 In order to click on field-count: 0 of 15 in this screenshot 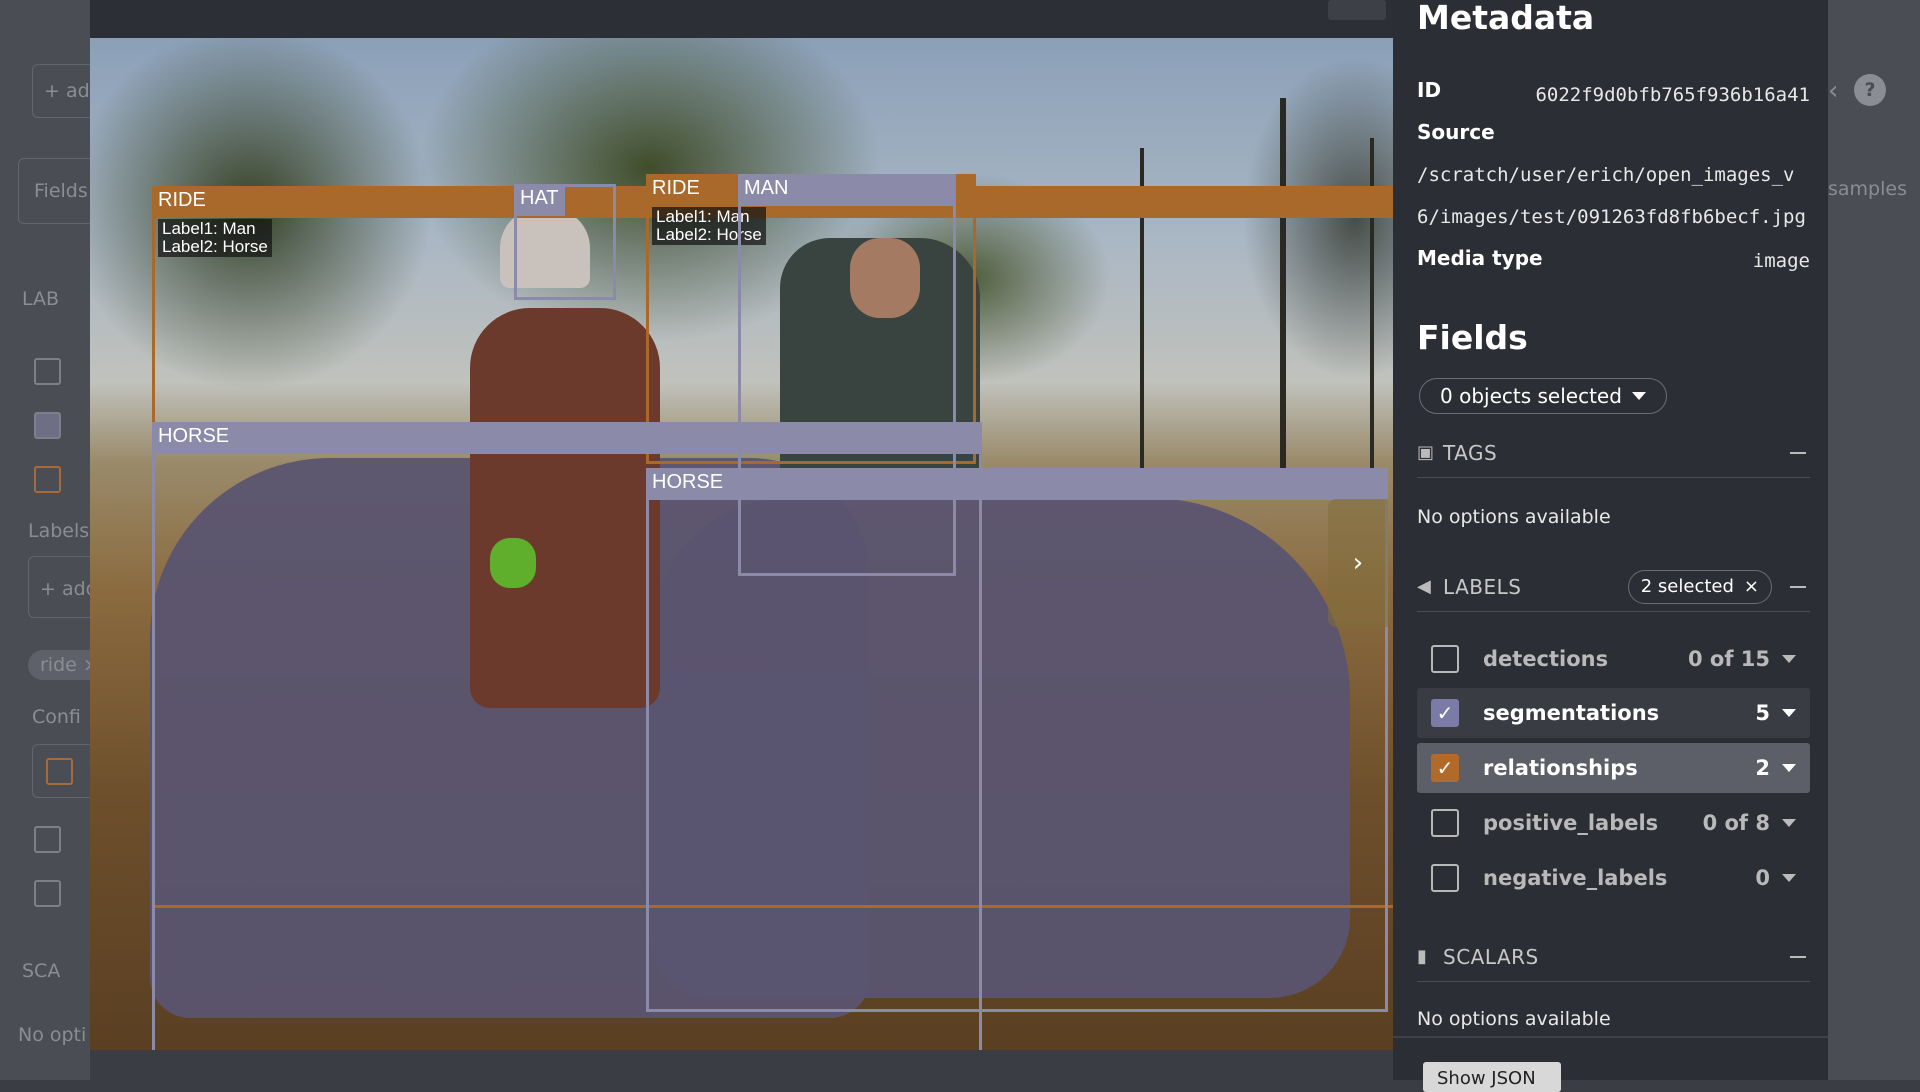, I will do `click(1728, 659)`.